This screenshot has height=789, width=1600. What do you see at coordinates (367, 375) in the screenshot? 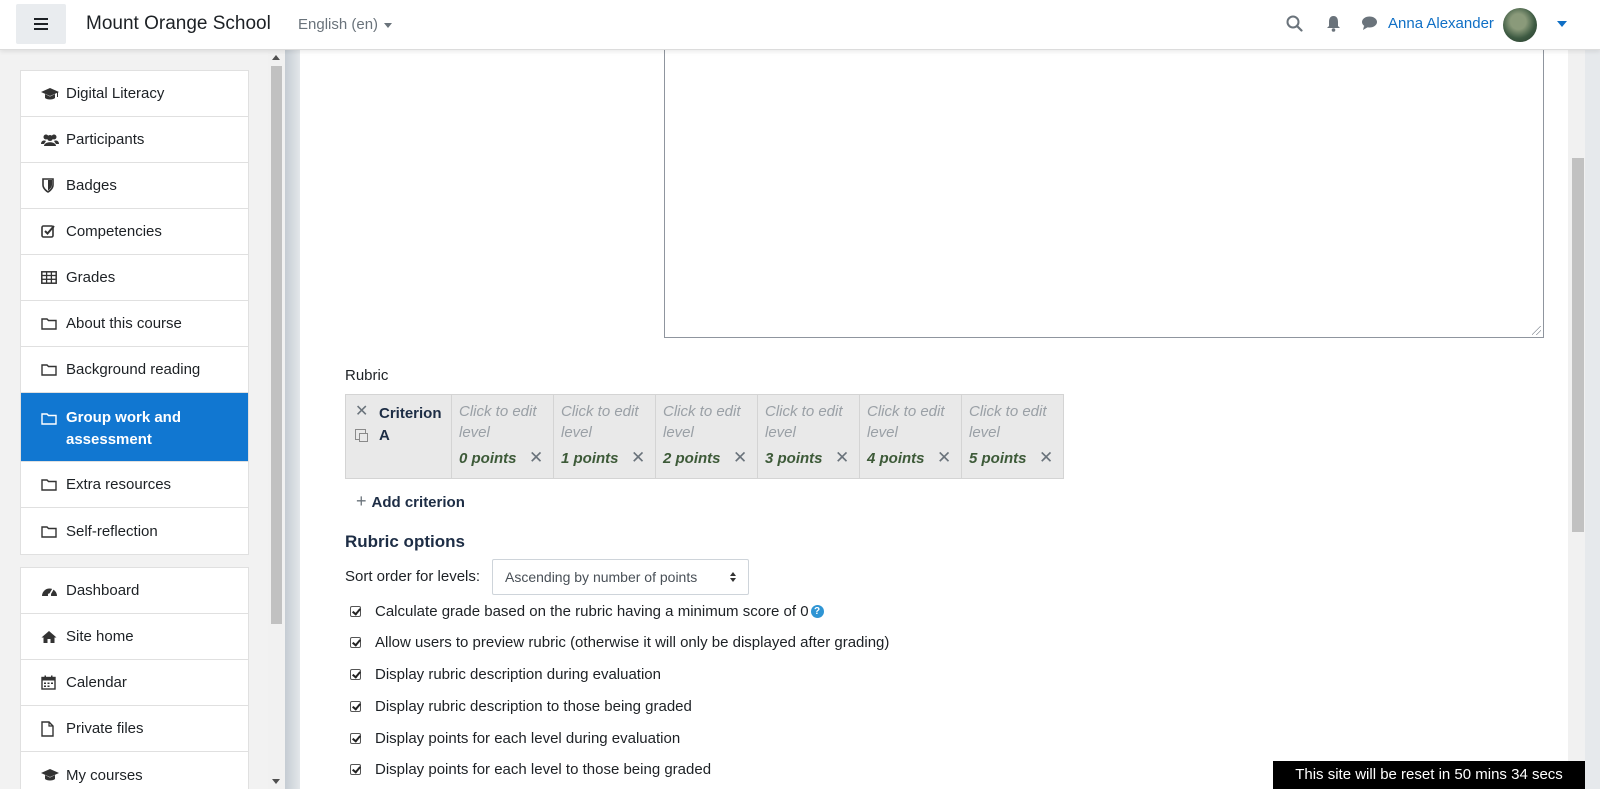
I see `rubric-label: Rubric` at bounding box center [367, 375].